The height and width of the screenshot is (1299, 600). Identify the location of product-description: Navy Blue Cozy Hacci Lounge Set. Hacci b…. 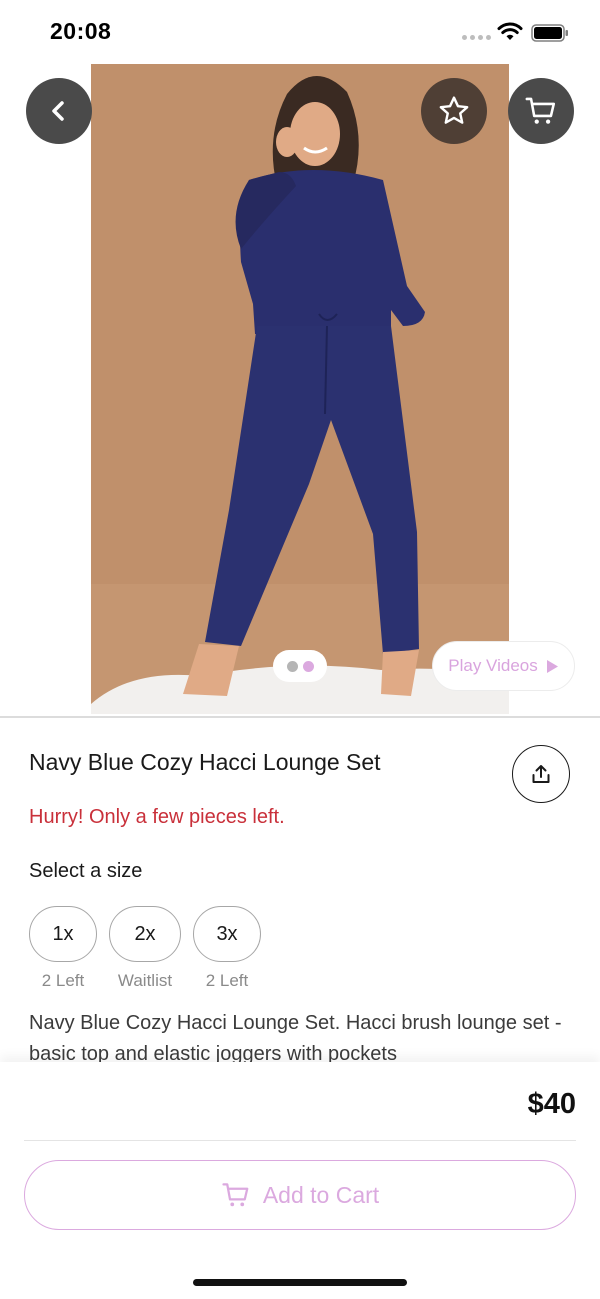
(295, 1038).